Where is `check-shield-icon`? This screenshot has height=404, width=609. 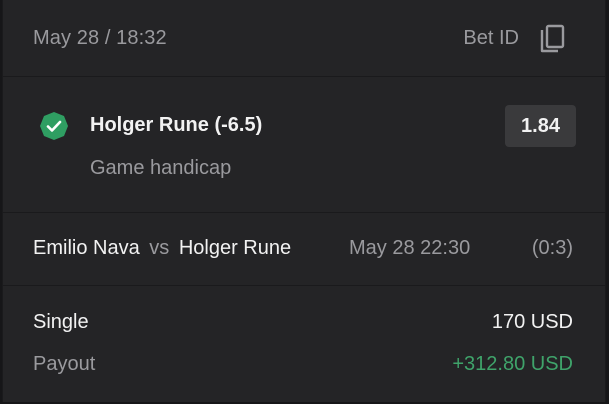 check-shield-icon is located at coordinates (54, 126).